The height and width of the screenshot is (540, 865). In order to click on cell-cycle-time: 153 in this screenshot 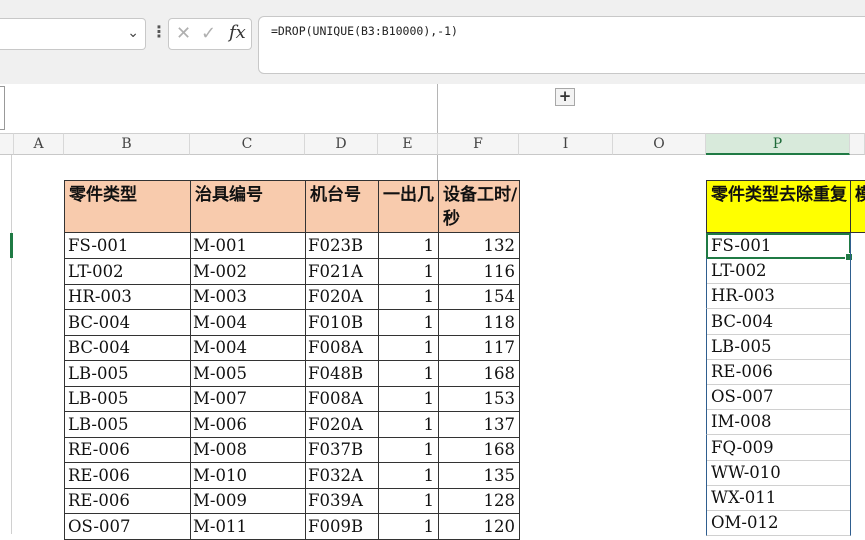, I will do `click(479, 399)`.